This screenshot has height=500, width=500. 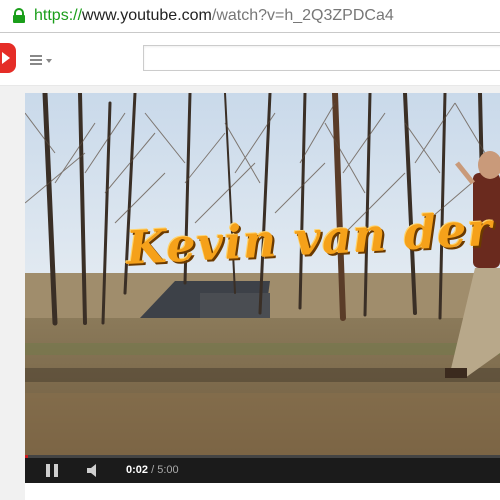 What do you see at coordinates (94, 470) in the screenshot?
I see `volume-icon` at bounding box center [94, 470].